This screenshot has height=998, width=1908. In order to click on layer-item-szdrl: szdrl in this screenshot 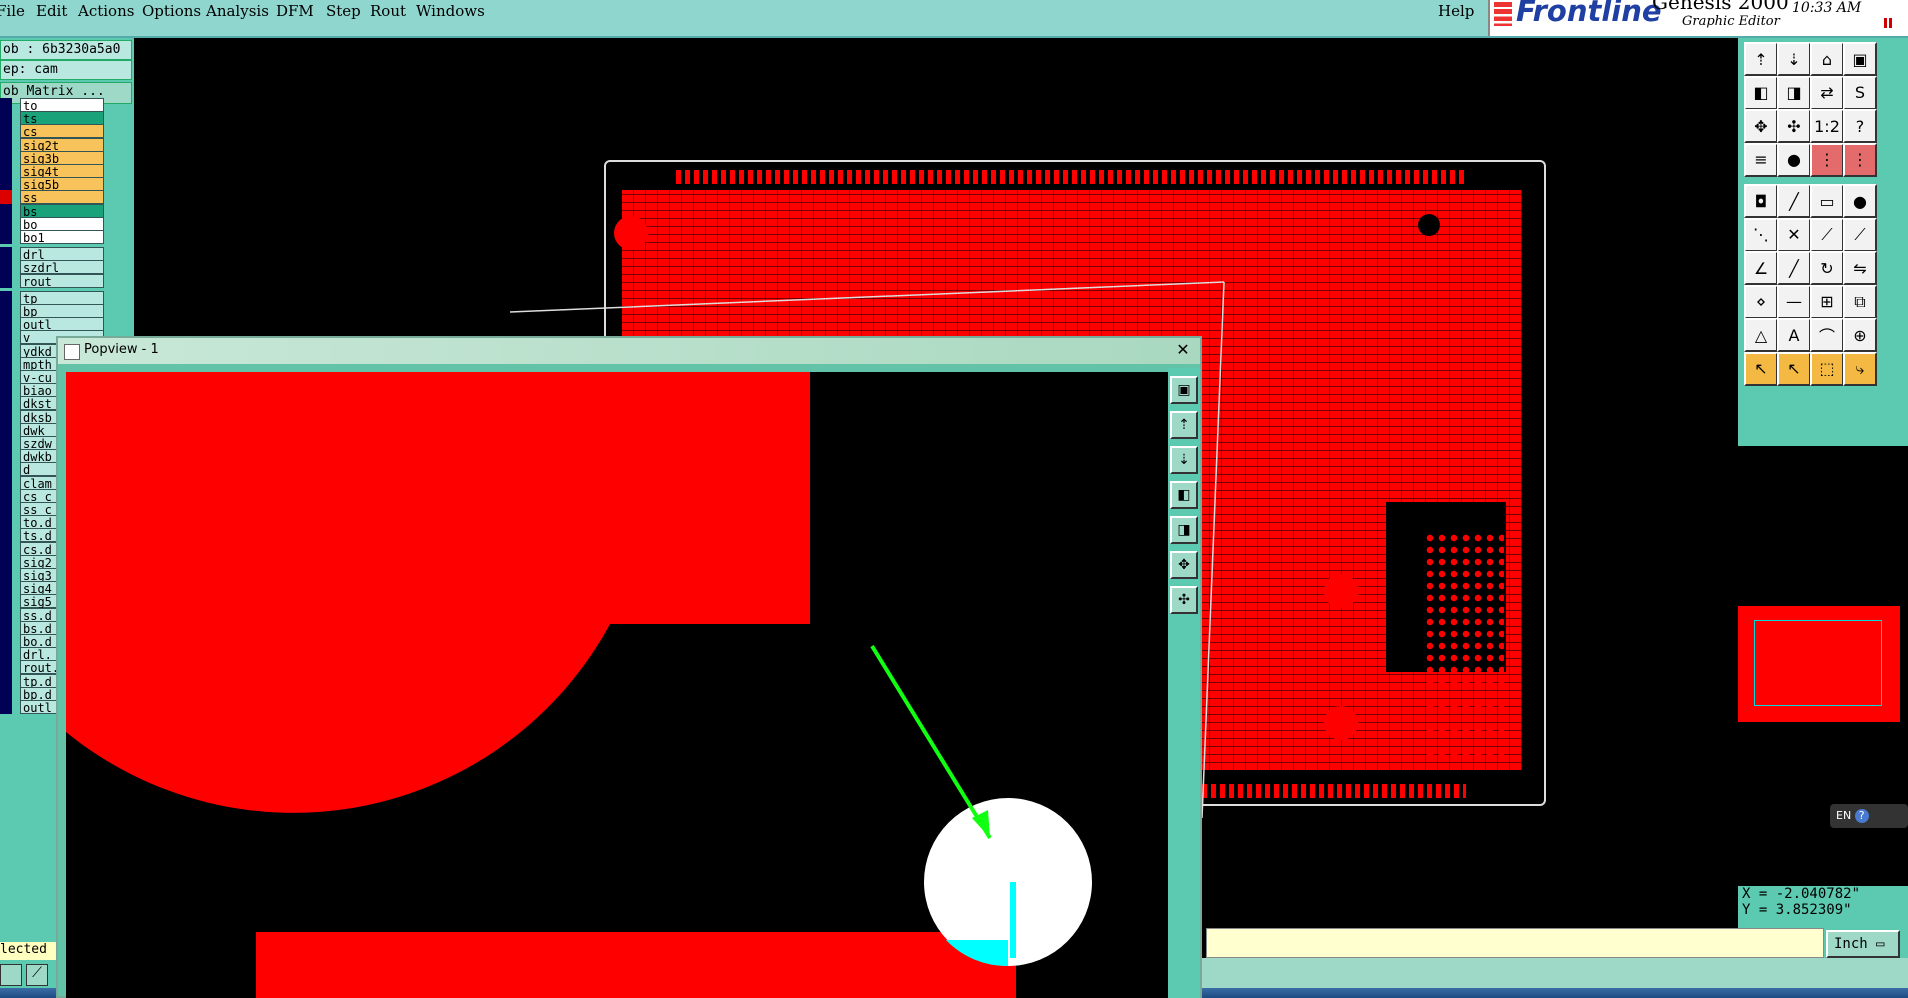, I will do `click(62, 267)`.